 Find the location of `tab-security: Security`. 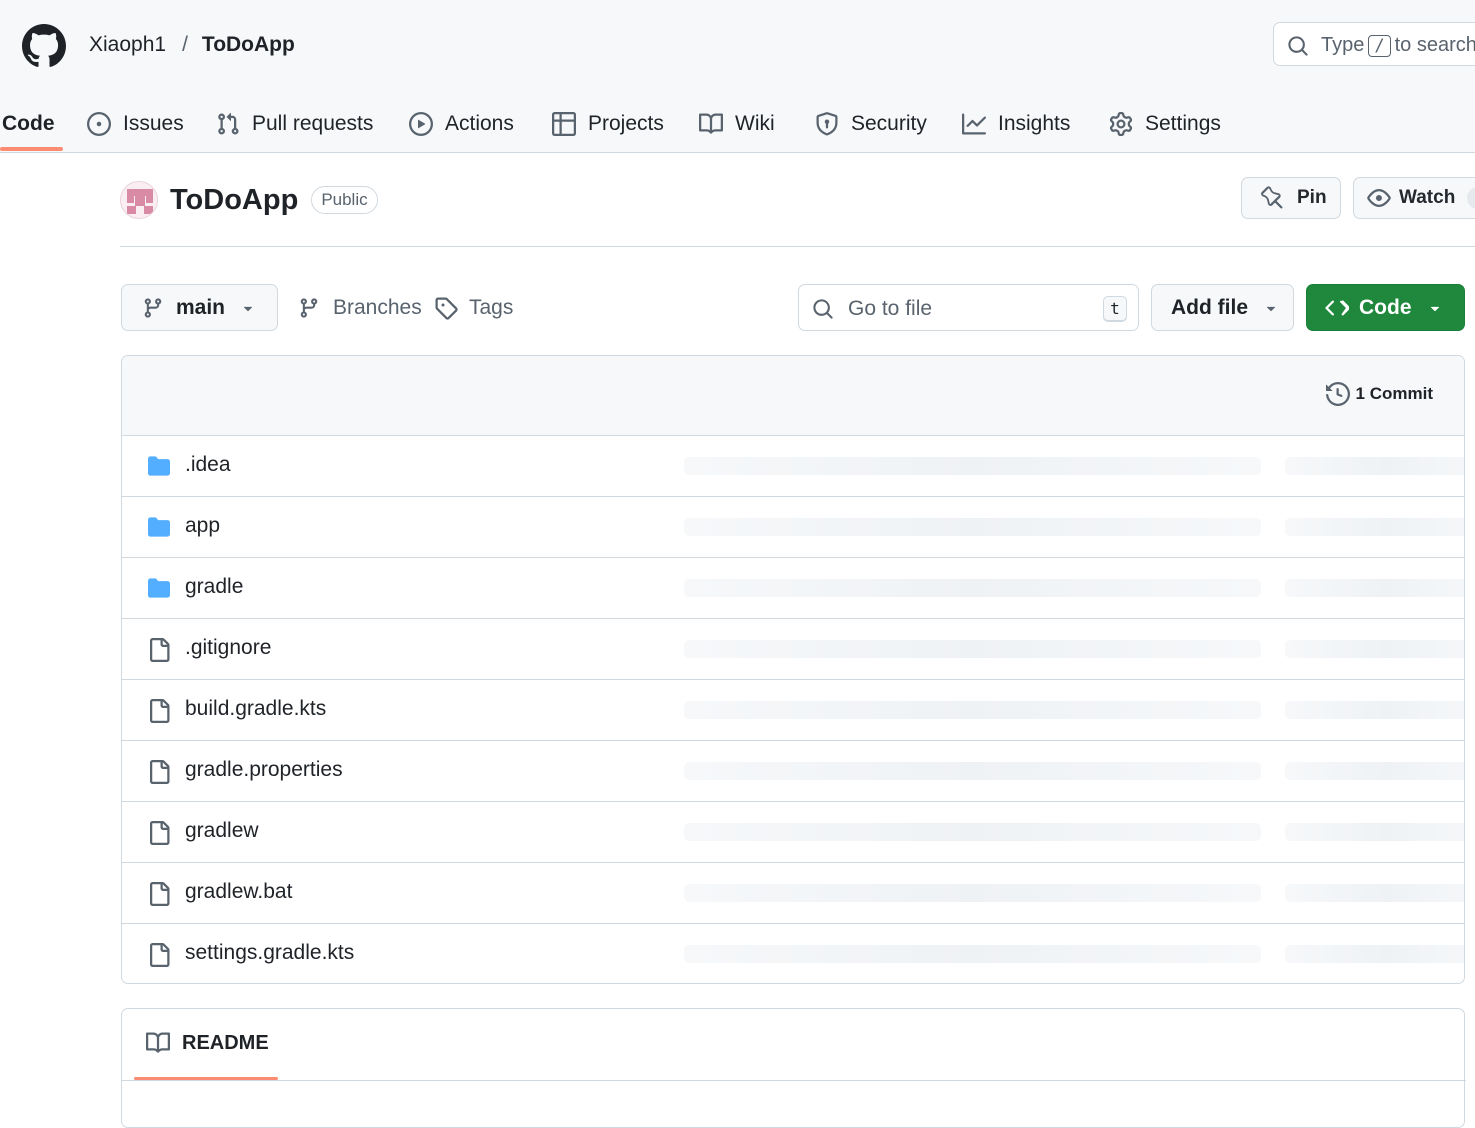

tab-security: Security is located at coordinates (871, 124).